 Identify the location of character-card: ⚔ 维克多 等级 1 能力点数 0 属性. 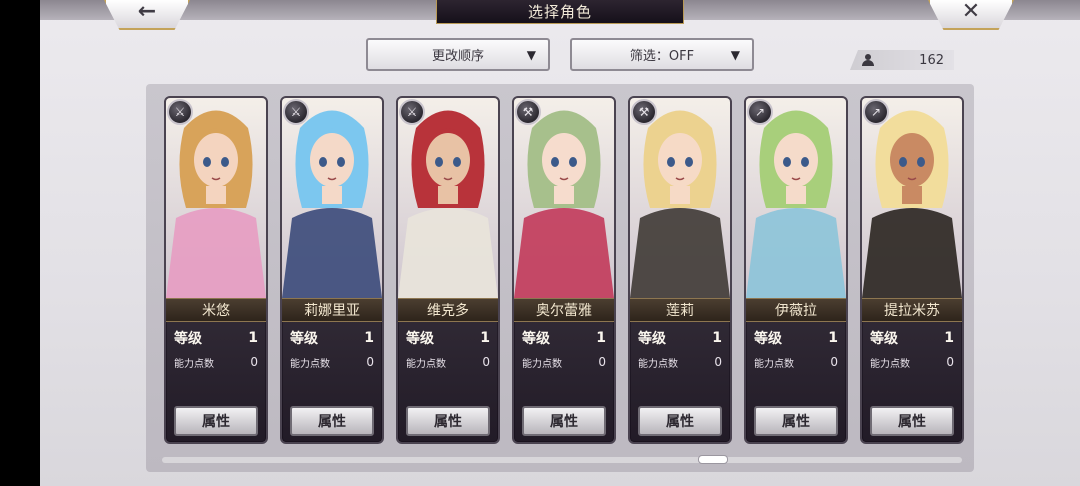
(448, 270).